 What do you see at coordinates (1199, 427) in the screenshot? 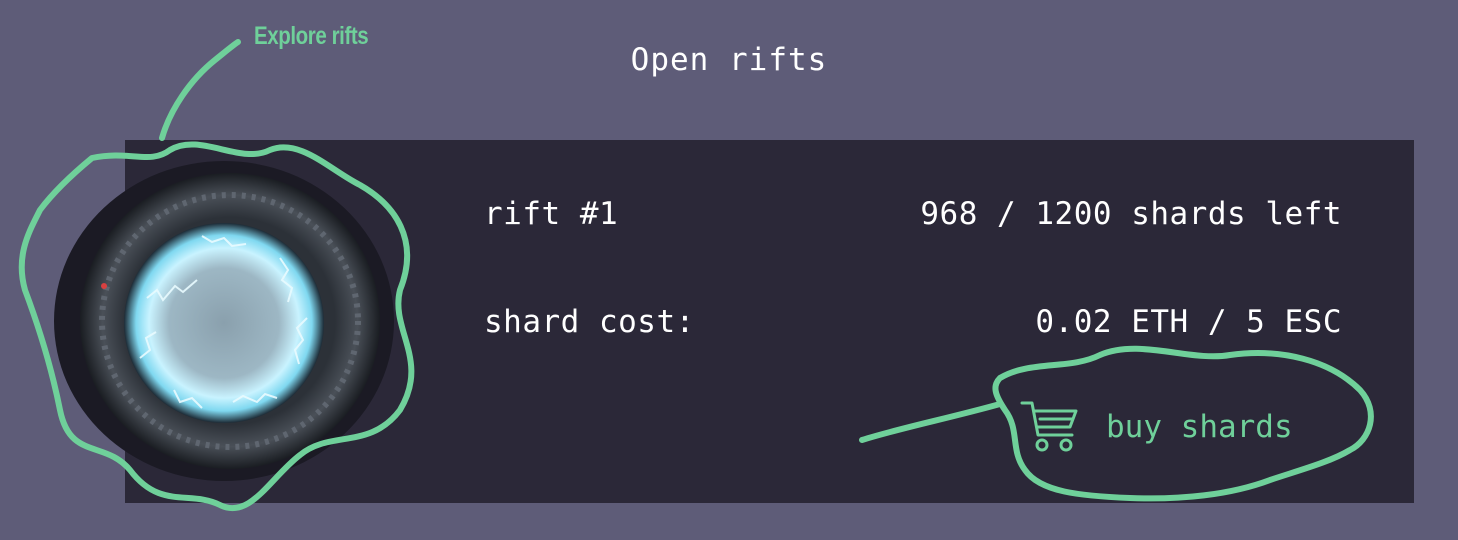
I see `buy-shards-label: buy shards` at bounding box center [1199, 427].